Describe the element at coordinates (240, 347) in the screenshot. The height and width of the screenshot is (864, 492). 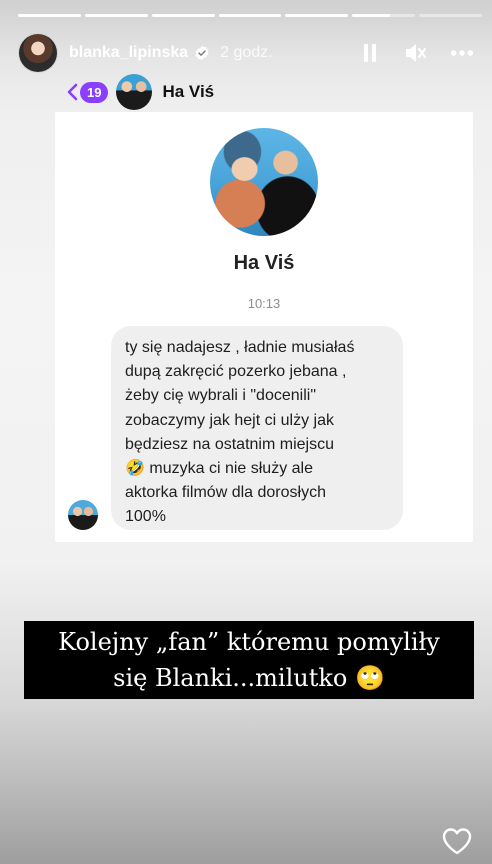
I see `message-line: ty się nadajesz , ładnie musiałaś` at that location.